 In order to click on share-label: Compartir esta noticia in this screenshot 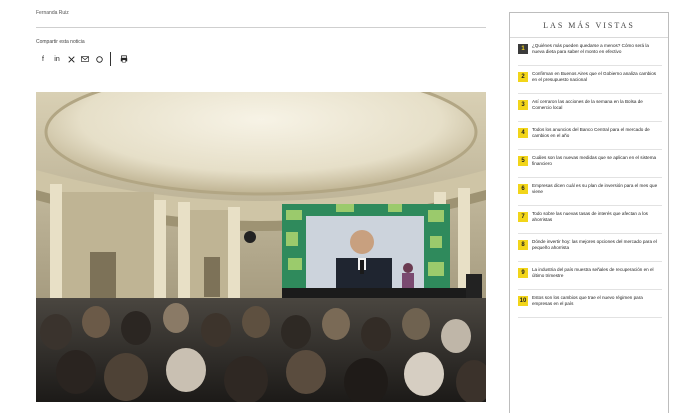, I will do `click(60, 42)`.